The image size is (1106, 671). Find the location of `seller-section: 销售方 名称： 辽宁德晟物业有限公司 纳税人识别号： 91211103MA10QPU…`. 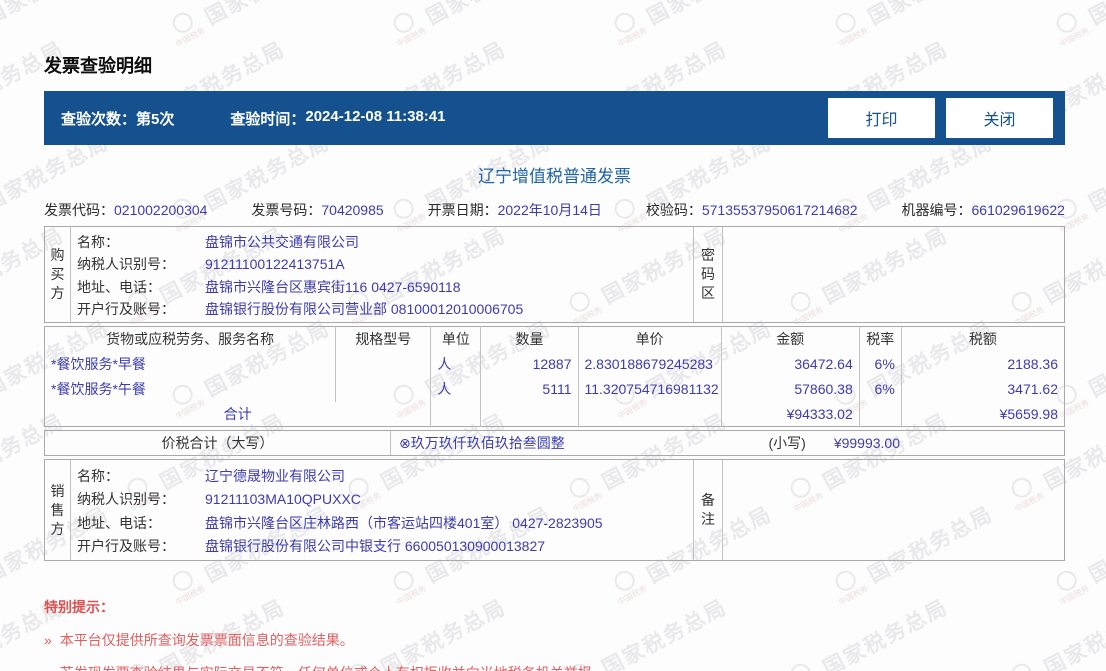

seller-section: 销售方 名称： 辽宁德晟物业有限公司 纳税人识别号： 91211103MA10QPU… is located at coordinates (554, 510).